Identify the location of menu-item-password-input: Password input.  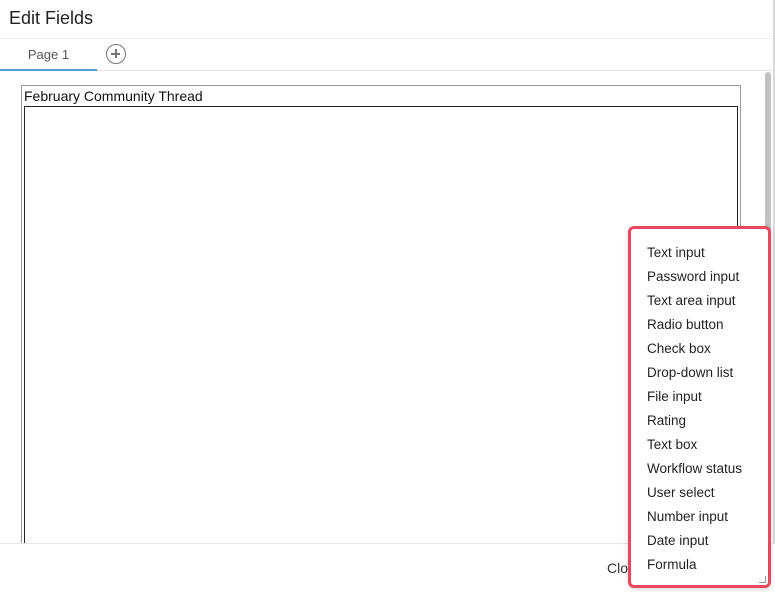
(699, 277).